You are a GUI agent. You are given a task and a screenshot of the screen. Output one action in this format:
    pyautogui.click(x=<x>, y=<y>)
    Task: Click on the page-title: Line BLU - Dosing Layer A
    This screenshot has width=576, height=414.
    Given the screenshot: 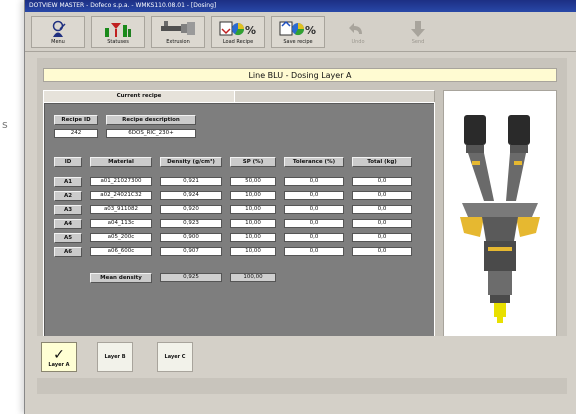 What is the action you would take?
    pyautogui.click(x=300, y=75)
    